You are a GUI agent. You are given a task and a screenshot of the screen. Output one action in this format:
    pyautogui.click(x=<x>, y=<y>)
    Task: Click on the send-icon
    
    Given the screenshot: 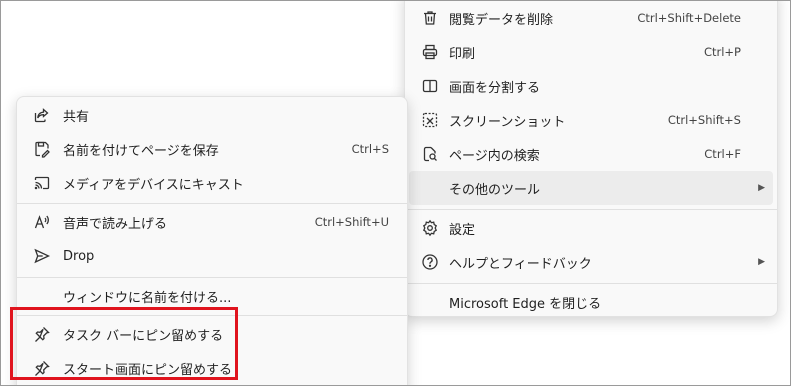 What is the action you would take?
    pyautogui.click(x=42, y=256)
    